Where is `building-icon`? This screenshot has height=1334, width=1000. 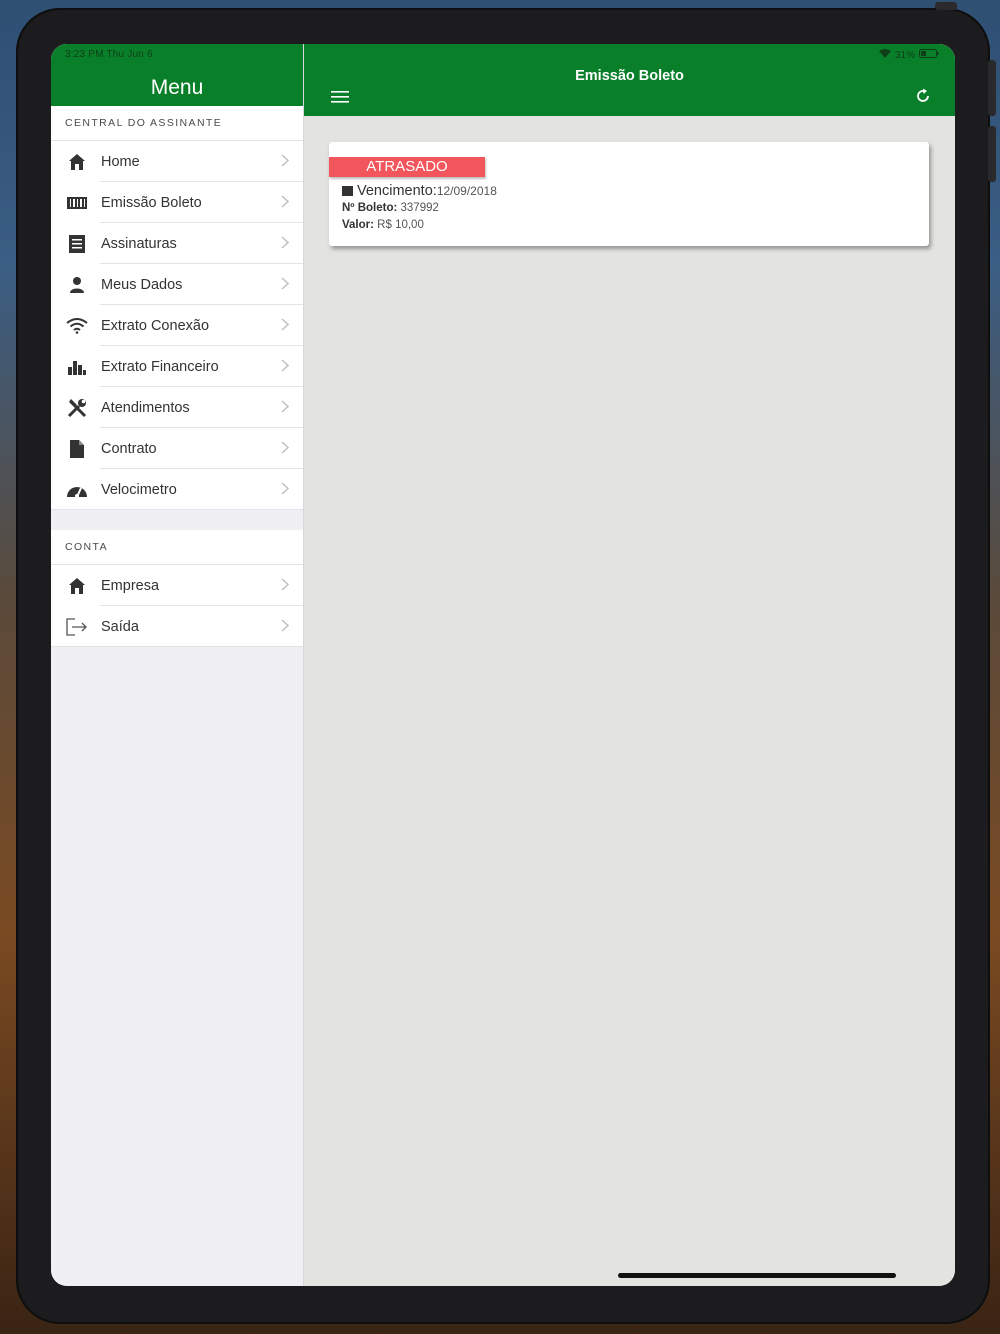
building-icon is located at coordinates (77, 586).